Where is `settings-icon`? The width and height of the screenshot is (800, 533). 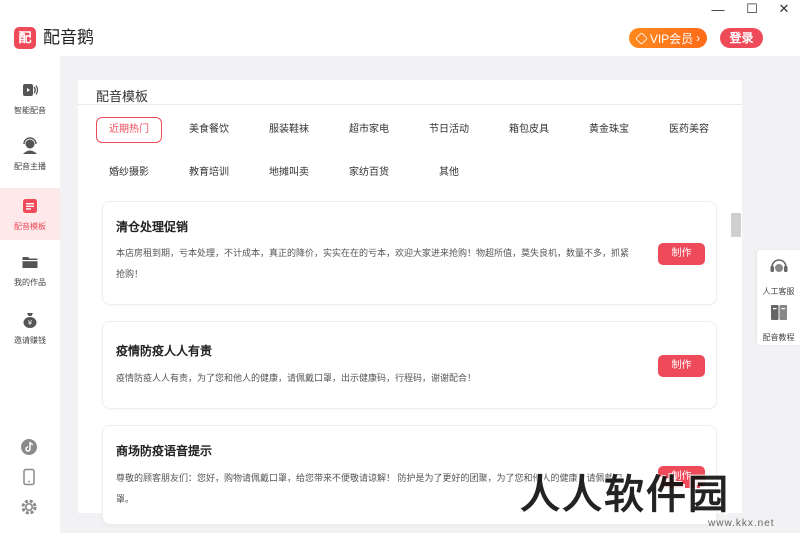 settings-icon is located at coordinates (29, 507).